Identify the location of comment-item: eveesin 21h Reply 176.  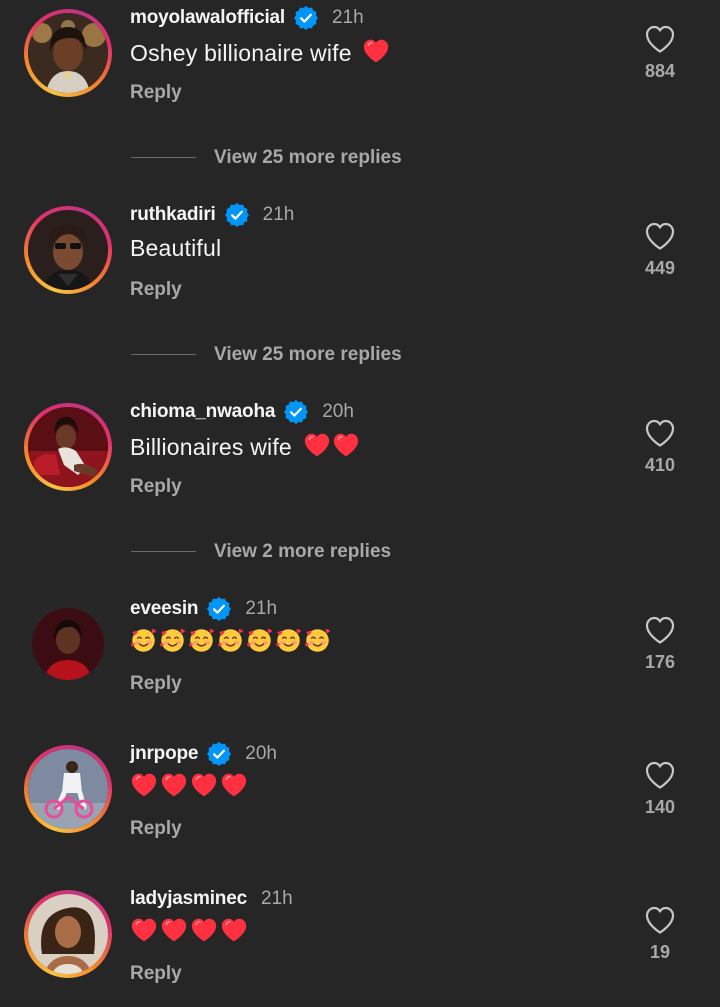
(360, 651).